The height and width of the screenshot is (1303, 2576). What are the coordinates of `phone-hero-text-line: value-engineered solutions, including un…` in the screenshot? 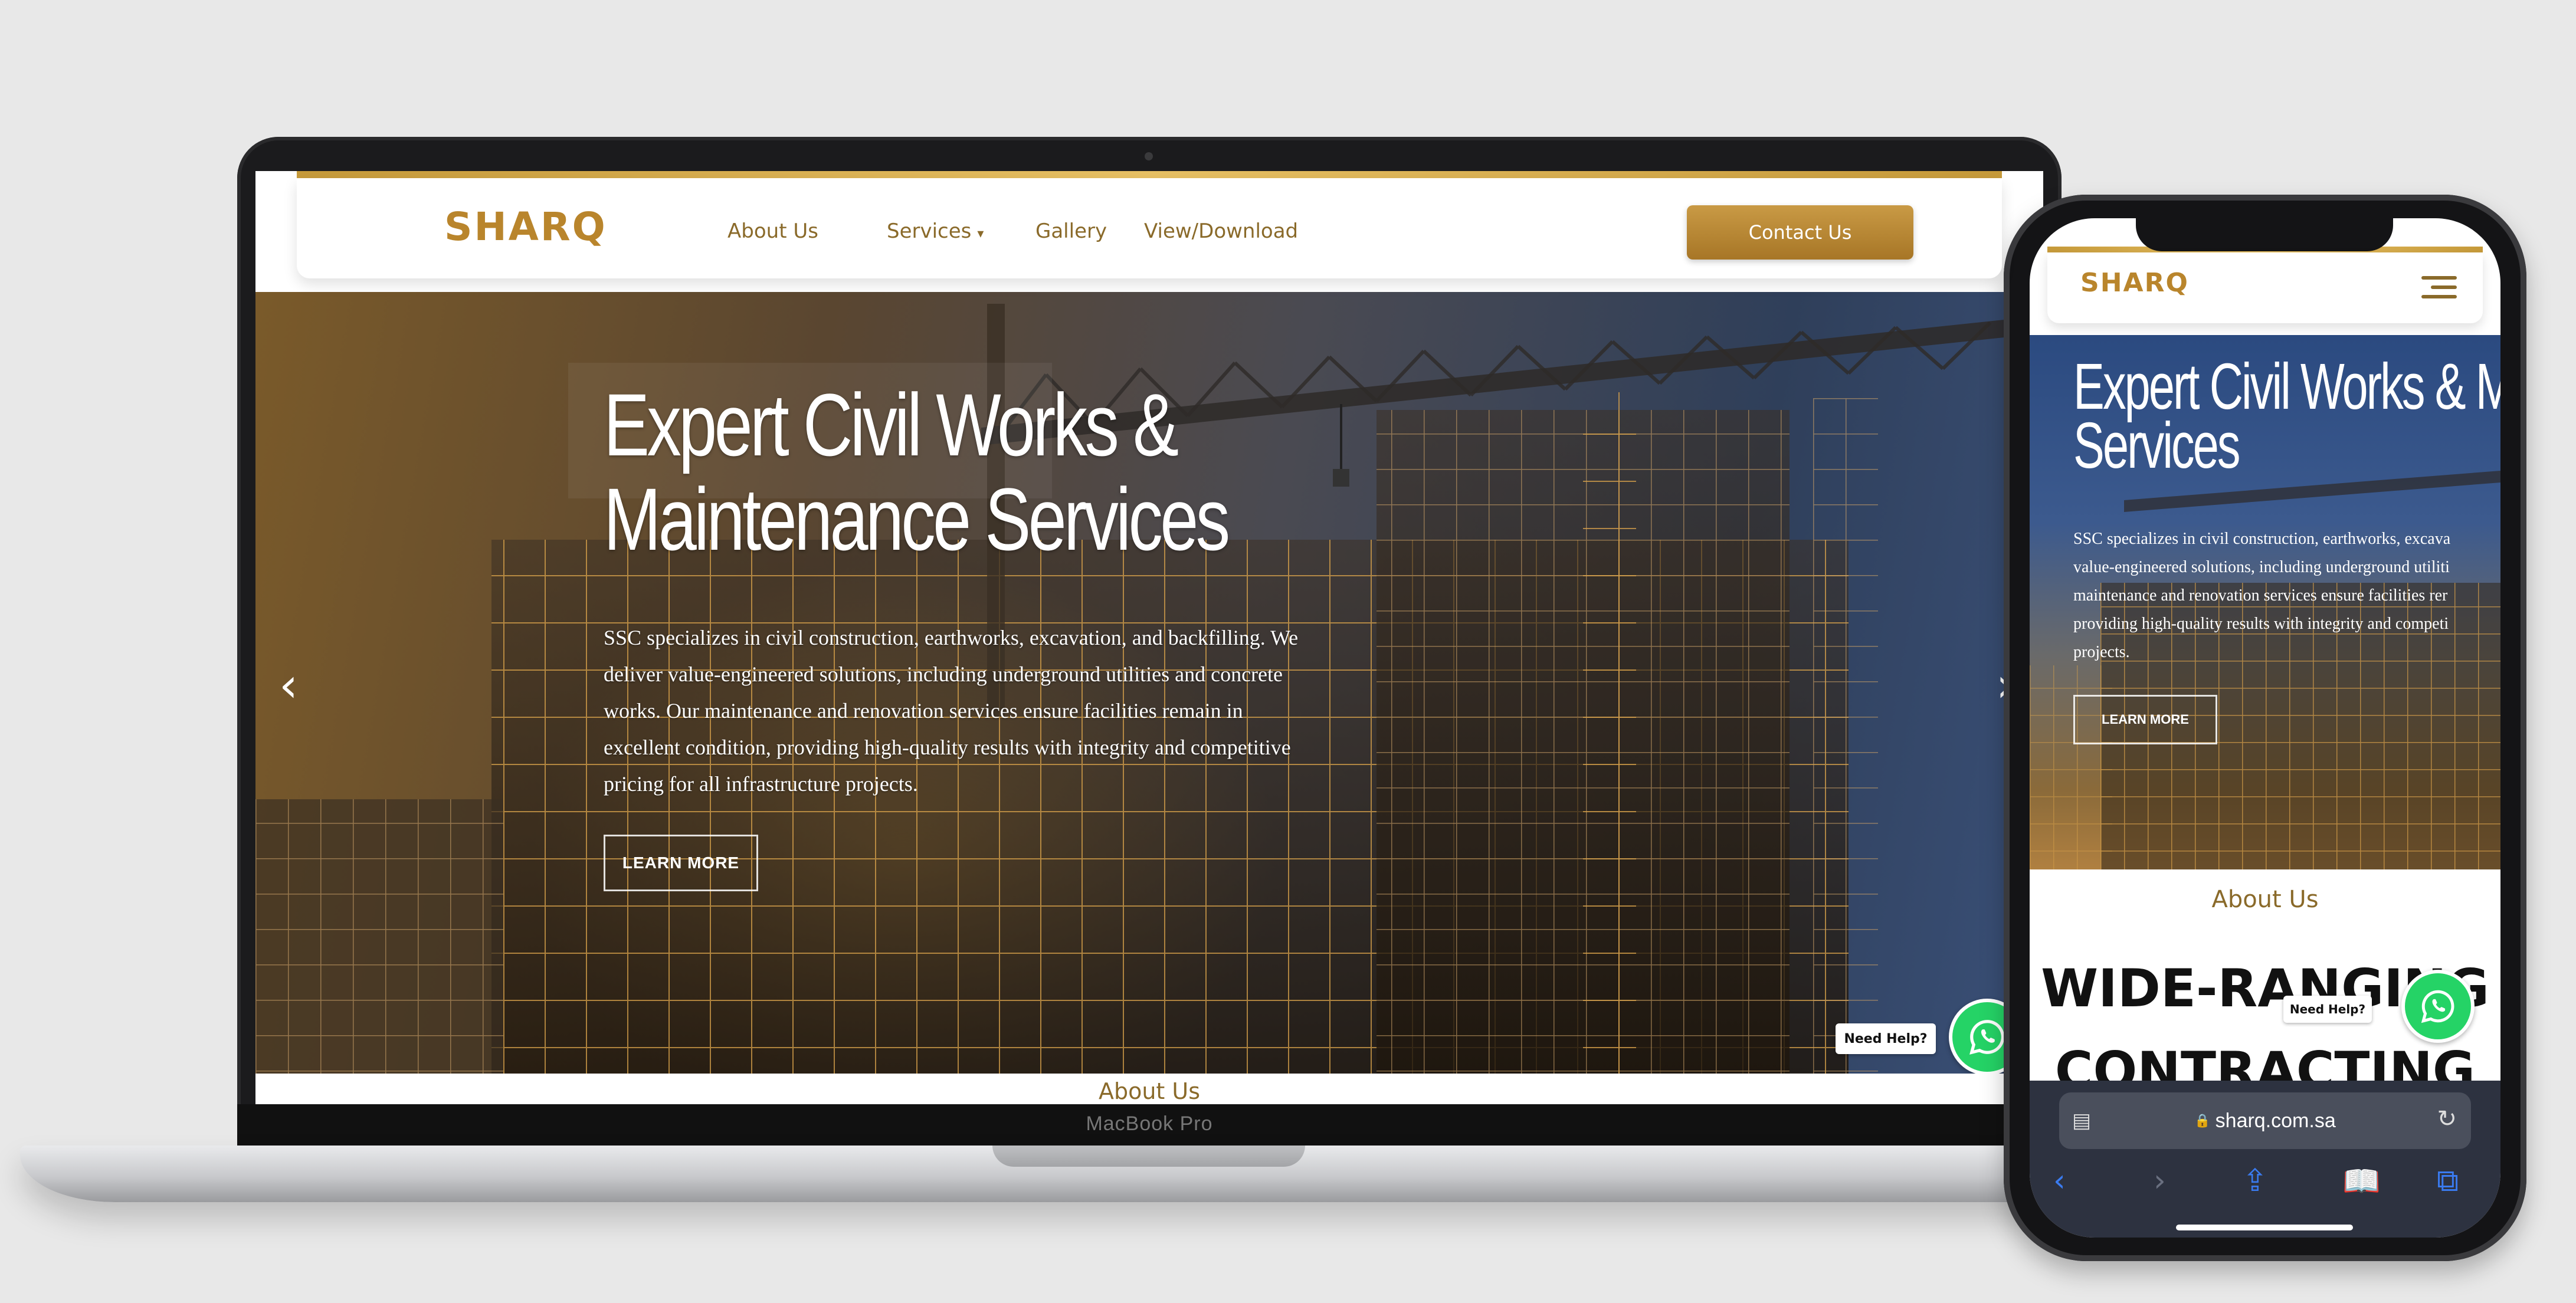 It's located at (2261, 567).